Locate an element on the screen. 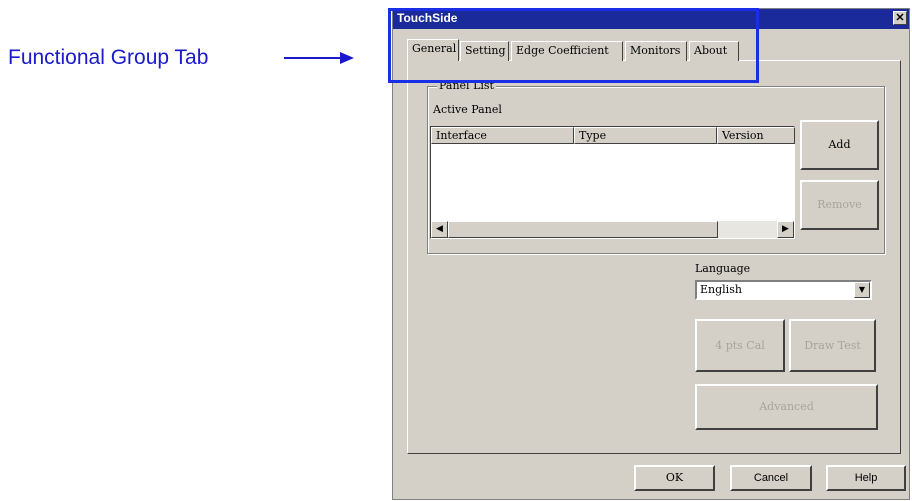  advanced-button: Advanced is located at coordinates (786, 407).